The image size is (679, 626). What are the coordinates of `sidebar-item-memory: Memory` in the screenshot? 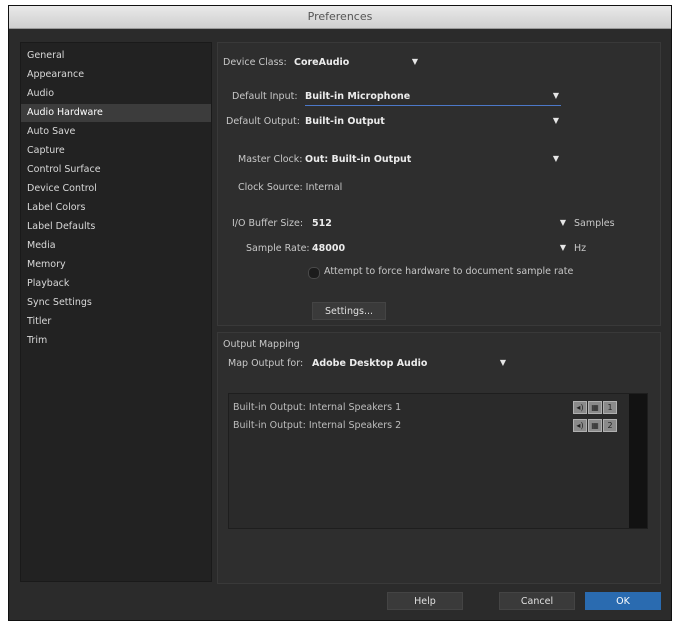 It's located at (116, 265).